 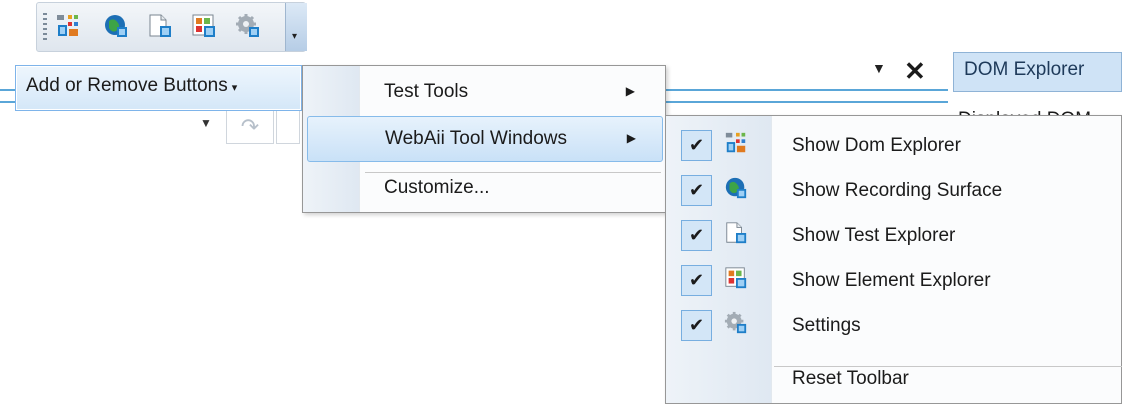 I want to click on menu-item-show-test-explorer: ✔ Show Test Explorer, so click(x=894, y=236).